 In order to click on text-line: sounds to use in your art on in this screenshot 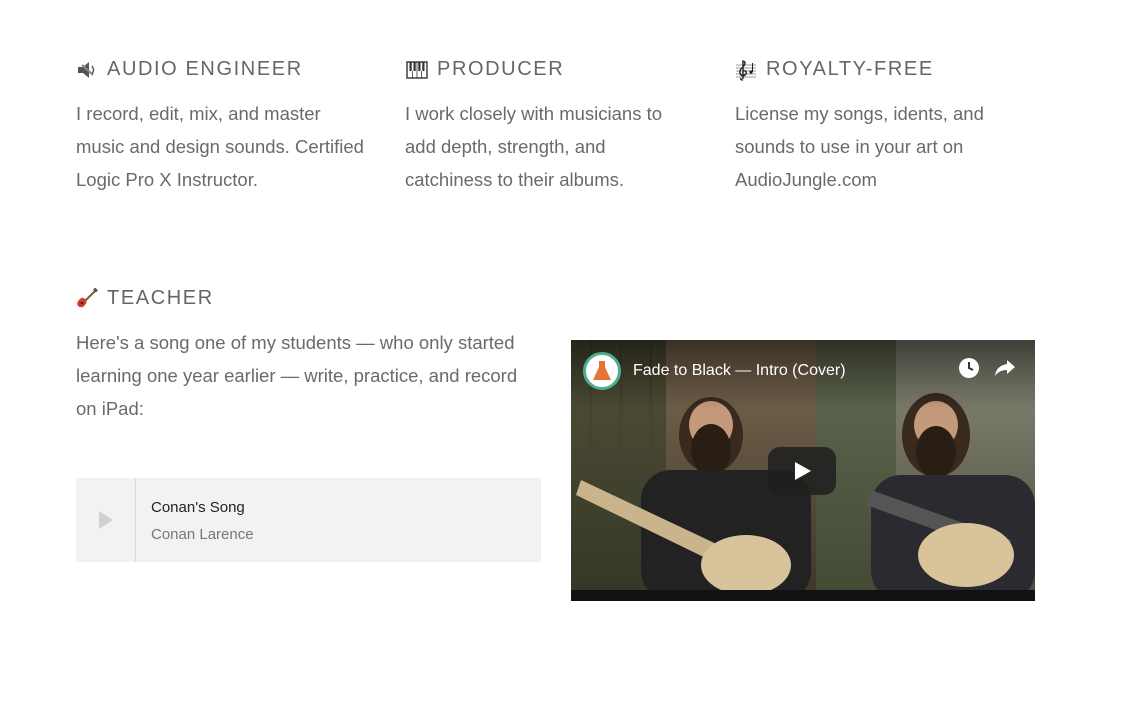, I will do `click(849, 146)`.